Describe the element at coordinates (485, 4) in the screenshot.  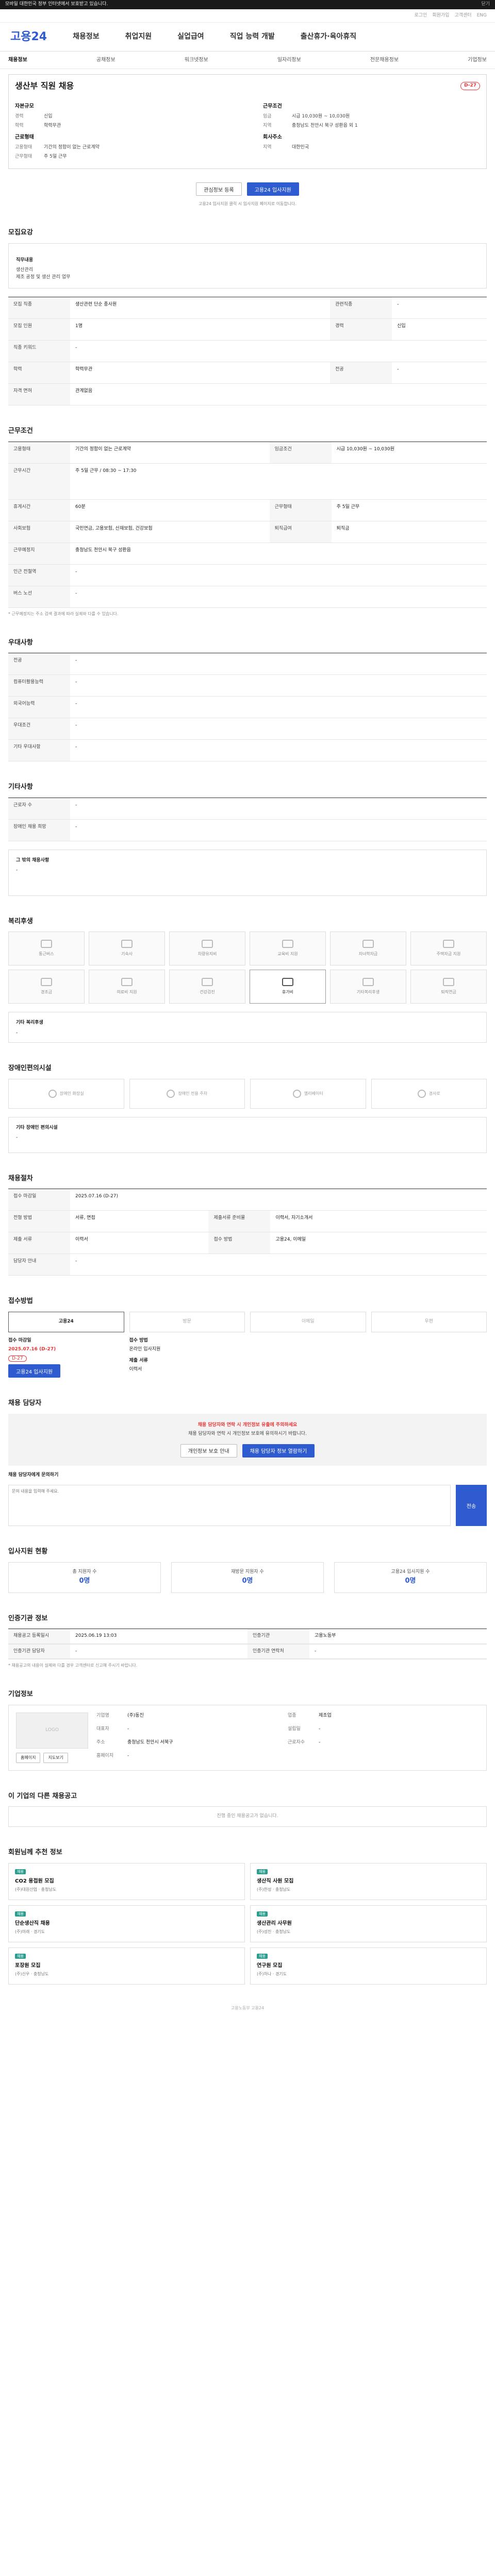
I see `gov-topbar-close: 닫기` at that location.